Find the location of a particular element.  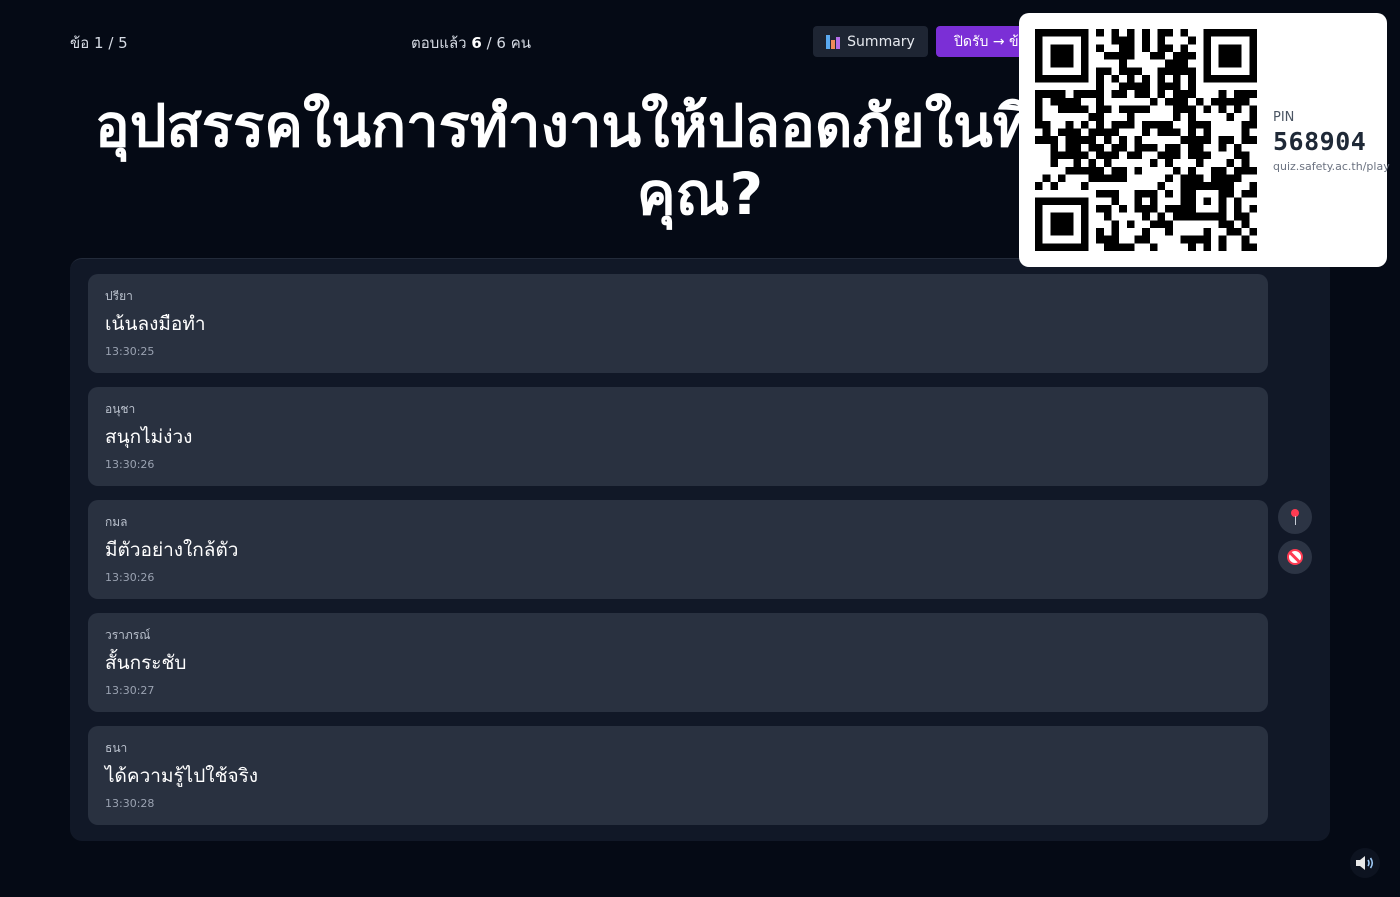

speaker-icon is located at coordinates (1365, 863).